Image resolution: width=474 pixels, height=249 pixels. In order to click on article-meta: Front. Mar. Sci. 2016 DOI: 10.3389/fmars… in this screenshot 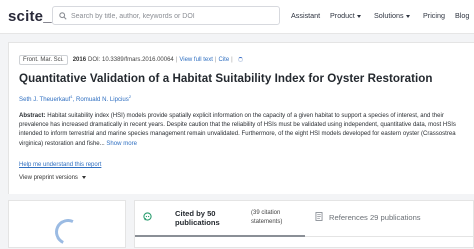, I will do `click(131, 59)`.